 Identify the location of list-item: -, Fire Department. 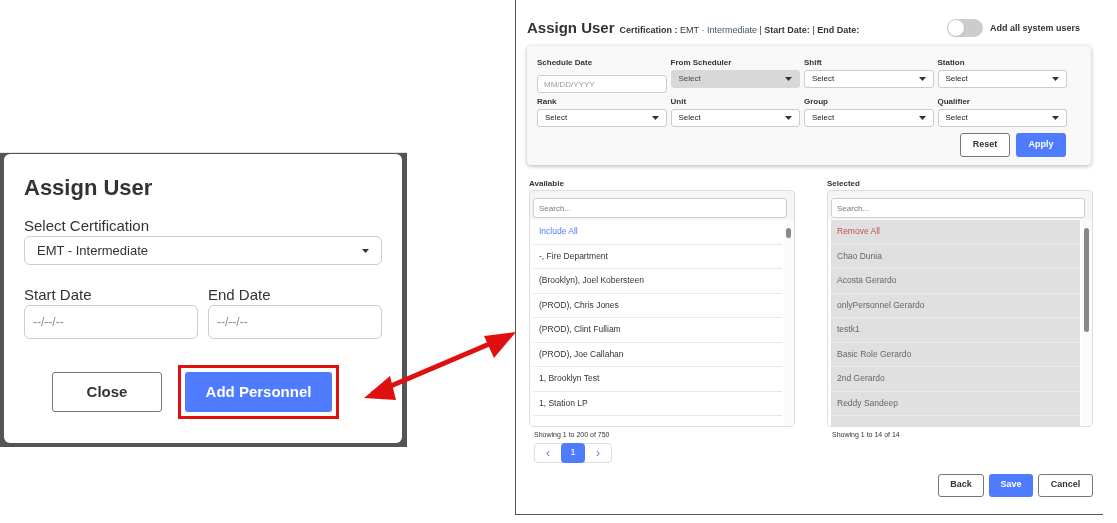
(658, 256).